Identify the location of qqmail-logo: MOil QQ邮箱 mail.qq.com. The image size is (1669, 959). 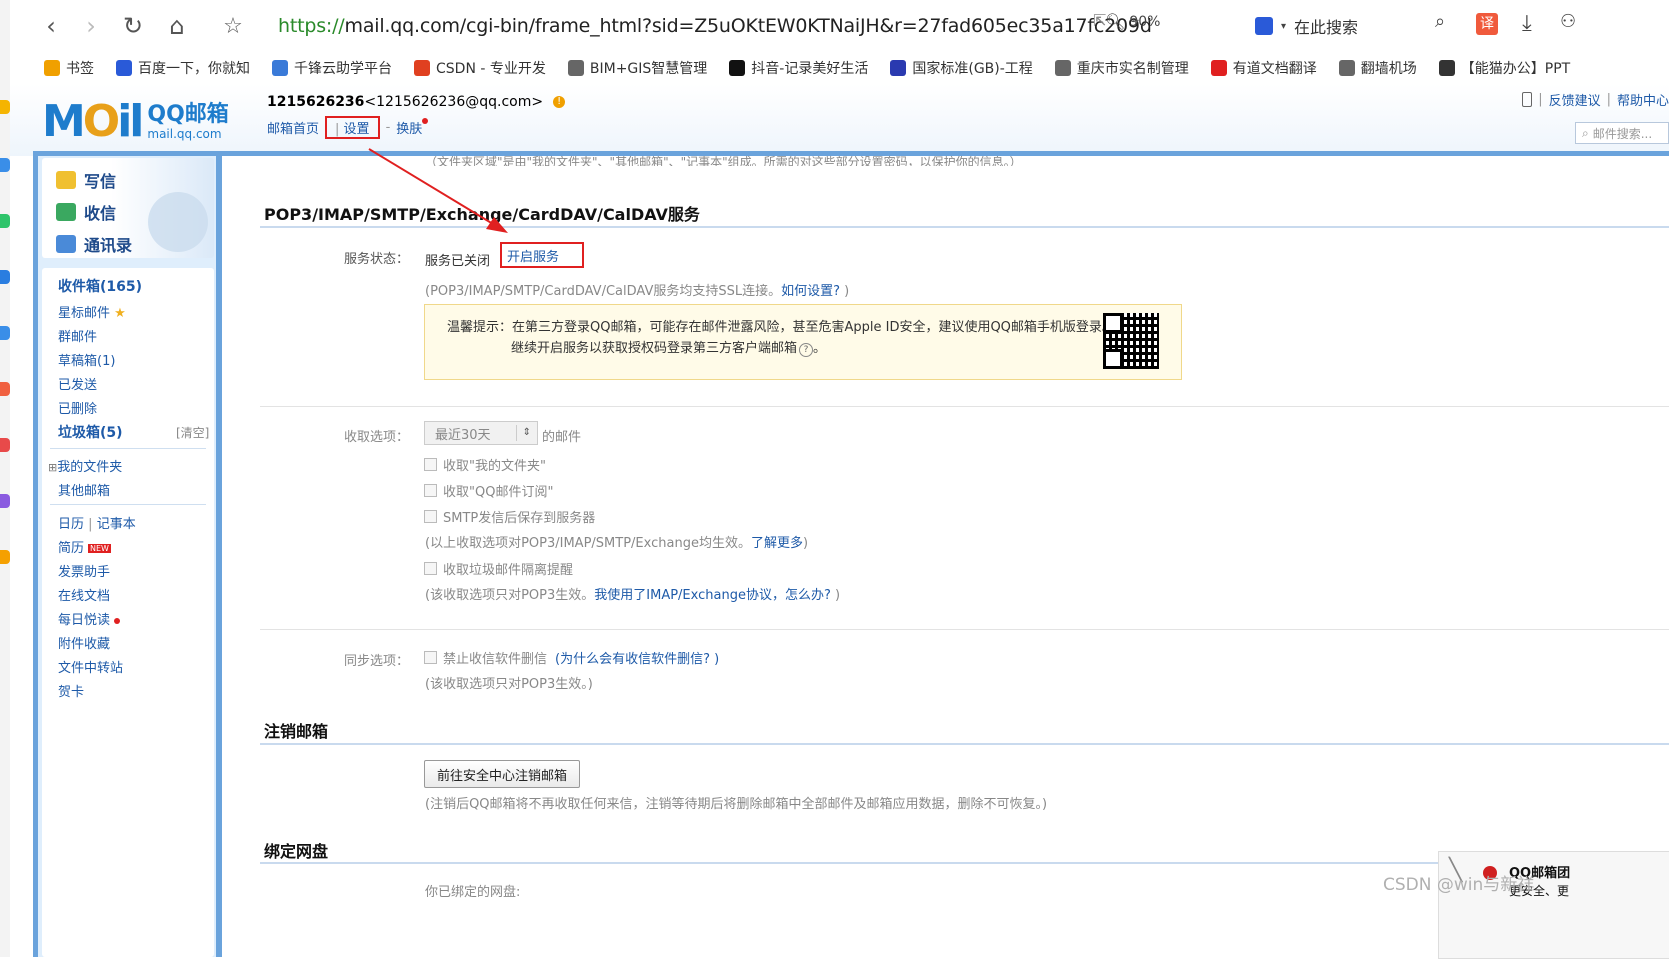
(135, 121).